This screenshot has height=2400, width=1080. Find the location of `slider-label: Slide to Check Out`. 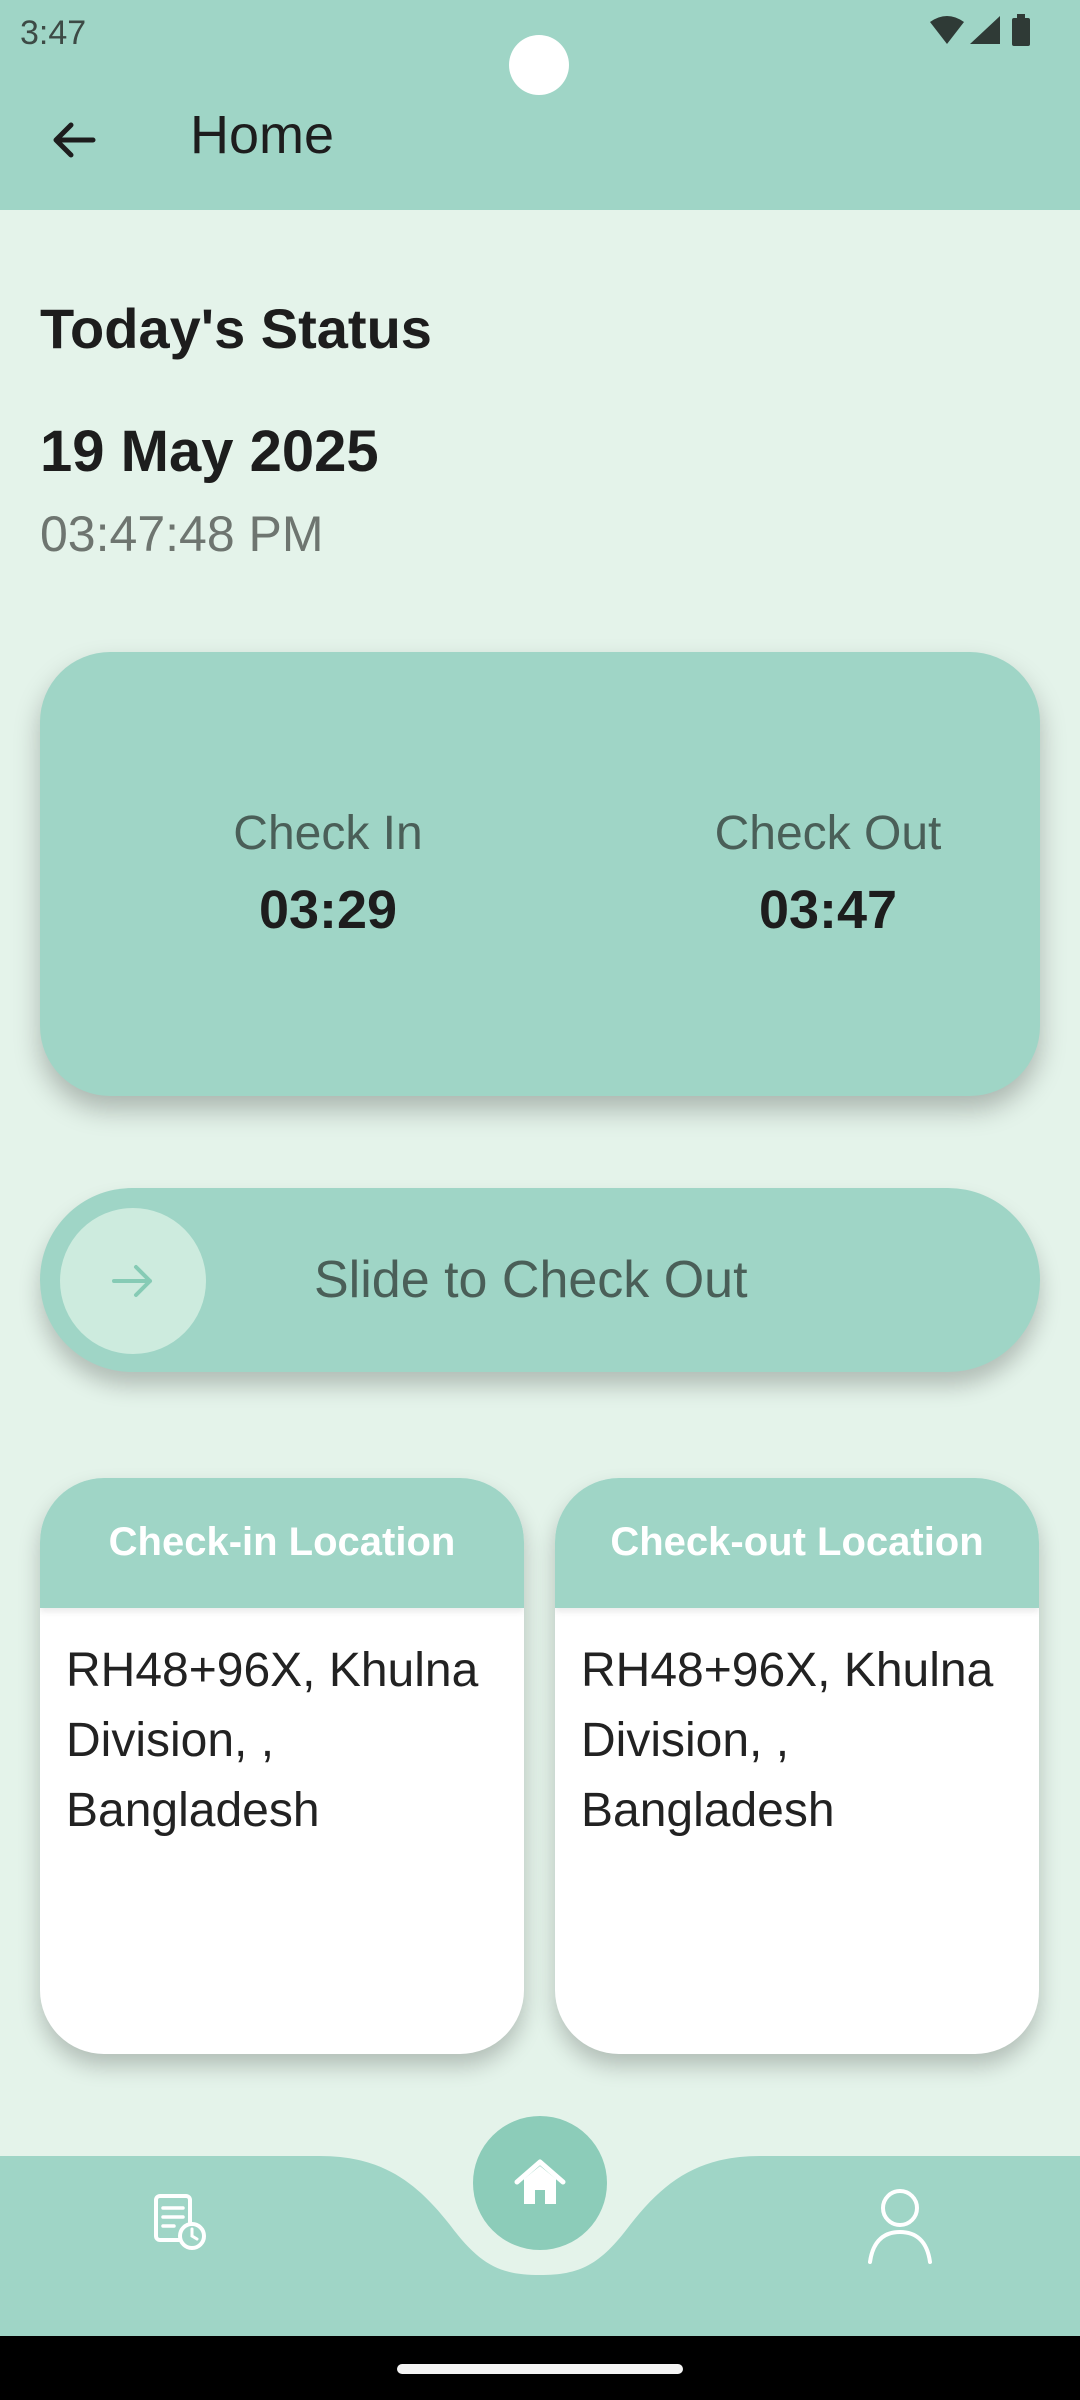

slider-label: Slide to Check Out is located at coordinates (531, 1280).